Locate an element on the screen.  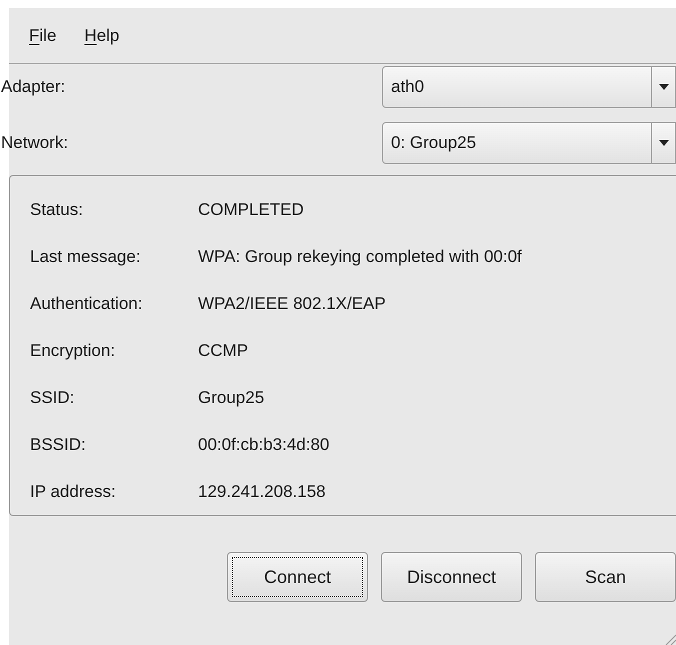
dropdown: 0: Group25 is located at coordinates (529, 143).